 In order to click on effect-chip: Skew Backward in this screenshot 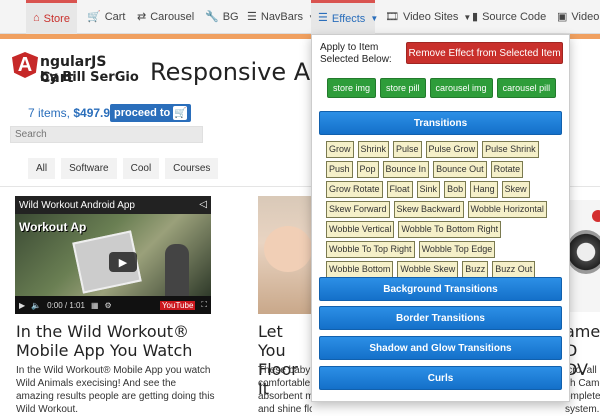, I will do `click(428, 209)`.